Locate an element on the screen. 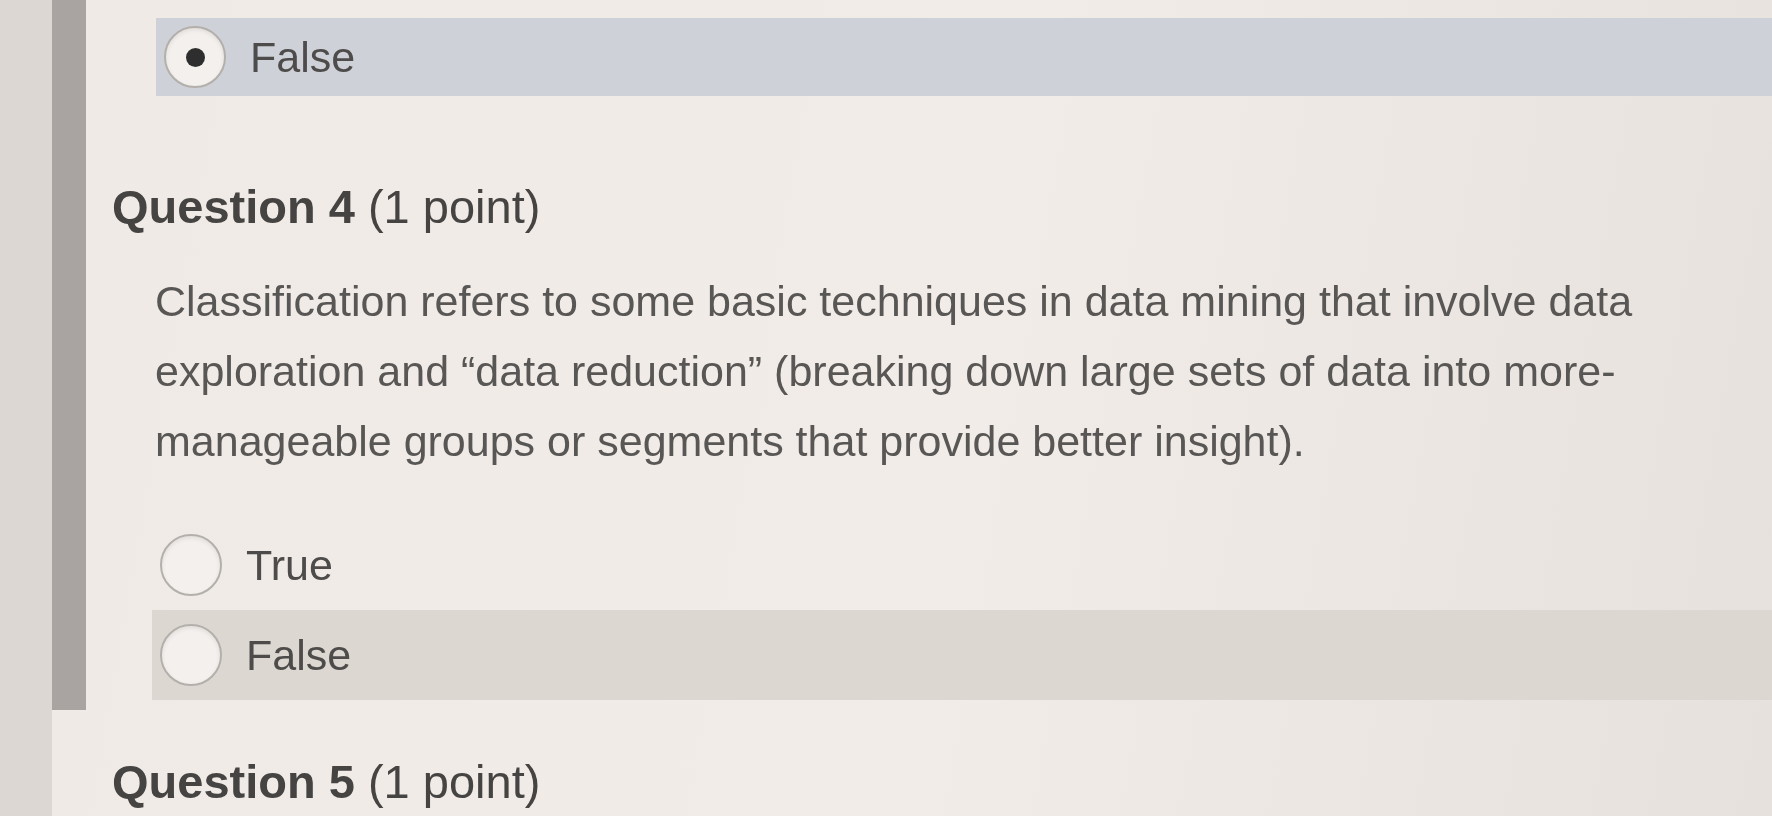 The image size is (1772, 816). question-heading: Question 4 (1 point) is located at coordinates (326, 207).